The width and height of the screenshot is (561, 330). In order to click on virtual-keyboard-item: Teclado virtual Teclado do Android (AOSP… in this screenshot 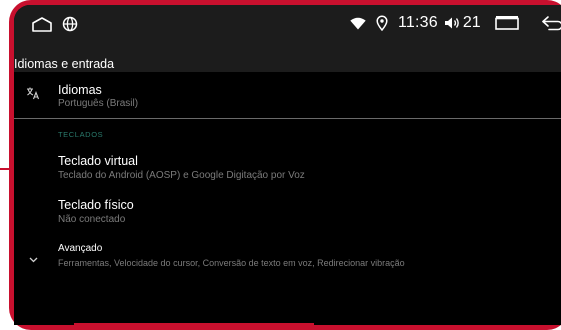, I will do `click(287, 167)`.